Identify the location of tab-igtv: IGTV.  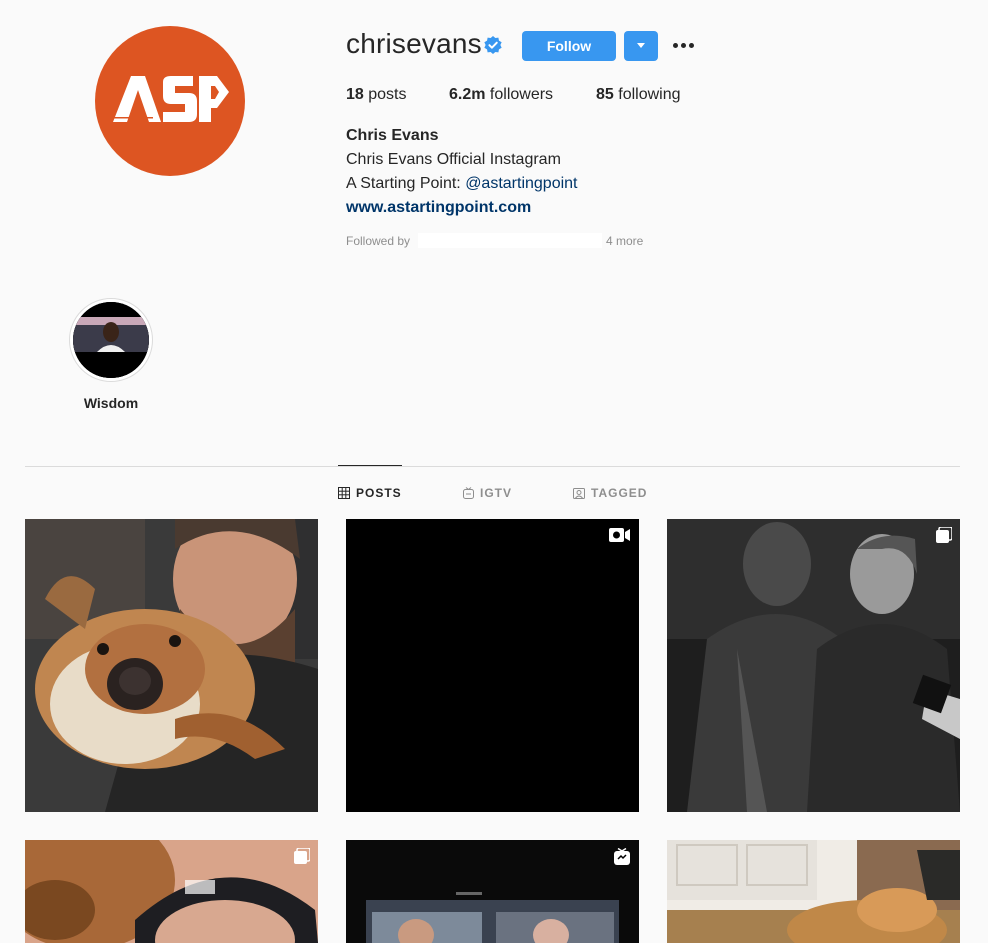
(487, 493).